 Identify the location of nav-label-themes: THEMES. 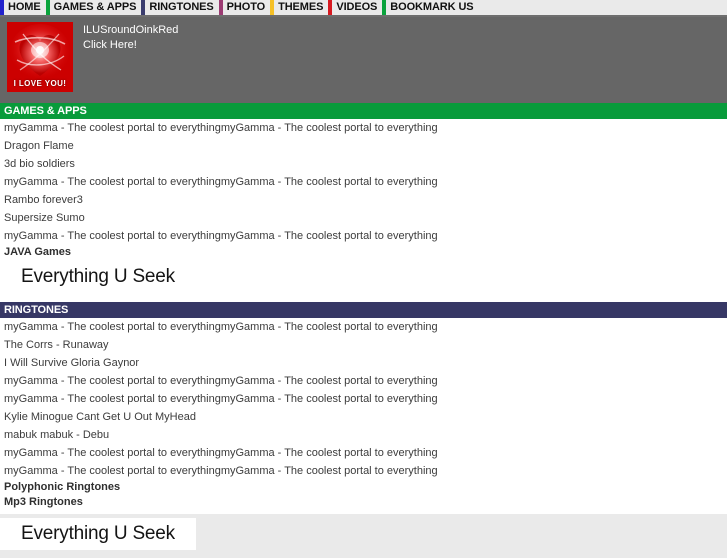
(301, 7).